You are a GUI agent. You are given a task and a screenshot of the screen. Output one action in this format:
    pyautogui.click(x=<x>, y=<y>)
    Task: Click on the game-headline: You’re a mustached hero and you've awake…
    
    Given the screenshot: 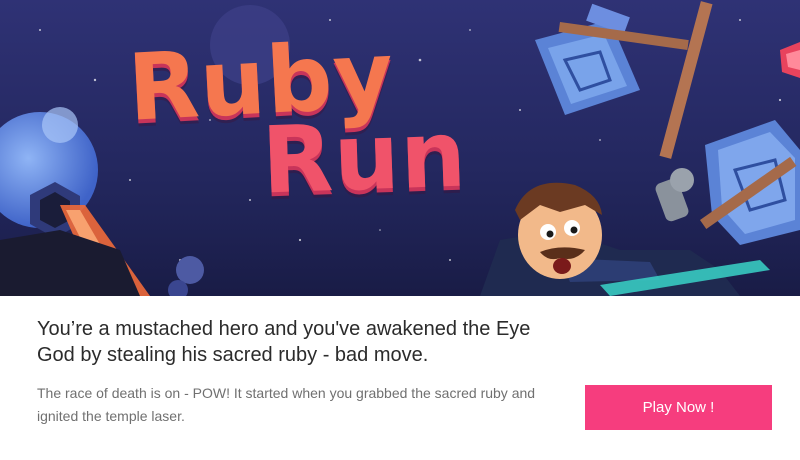 What is the action you would take?
    pyautogui.click(x=284, y=342)
    